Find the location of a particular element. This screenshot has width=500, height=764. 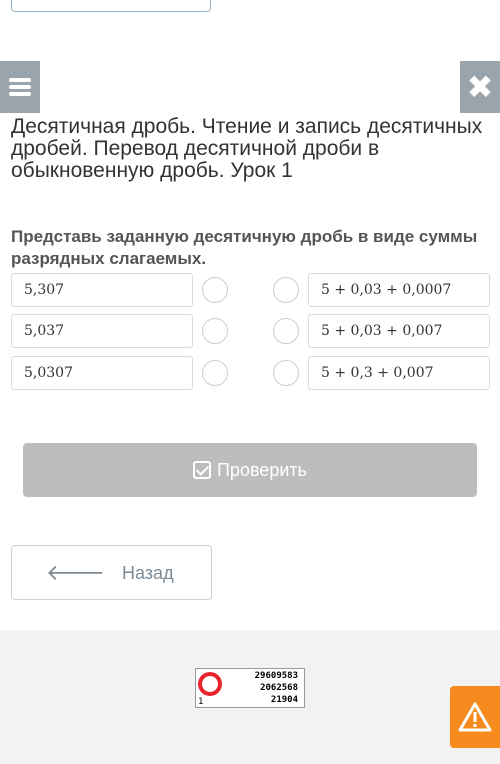

menu-button is located at coordinates (20, 87).